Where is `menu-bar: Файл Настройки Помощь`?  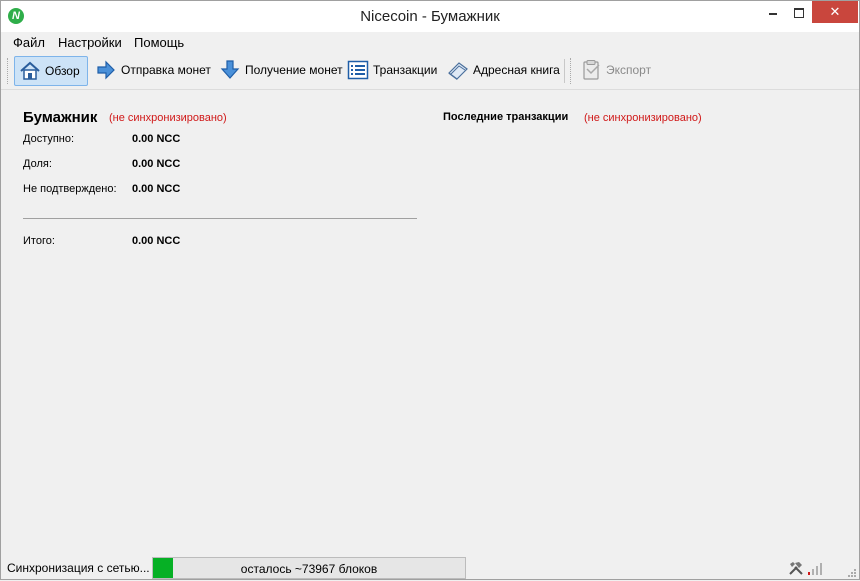 menu-bar: Файл Настройки Помощь is located at coordinates (430, 42).